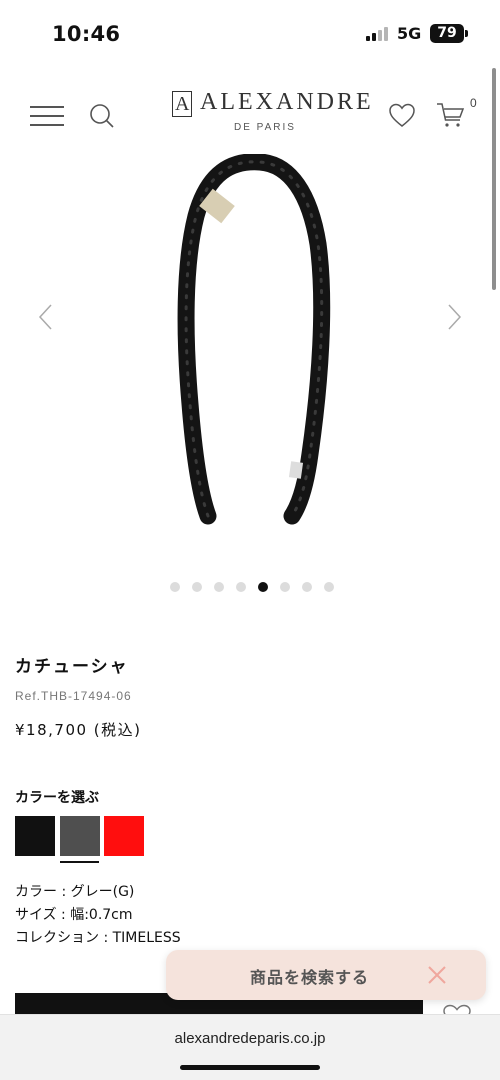  I want to click on battery-nub, so click(466, 33).